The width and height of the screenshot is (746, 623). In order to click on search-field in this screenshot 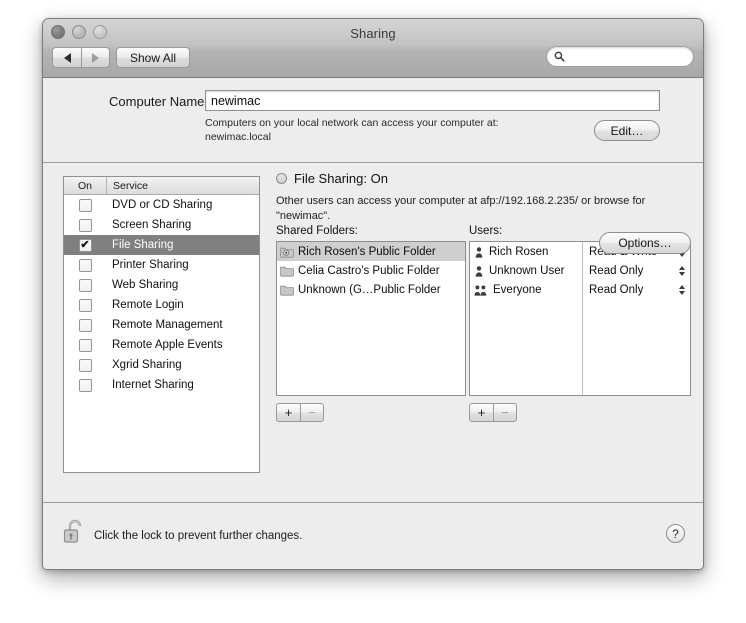, I will do `click(620, 56)`.